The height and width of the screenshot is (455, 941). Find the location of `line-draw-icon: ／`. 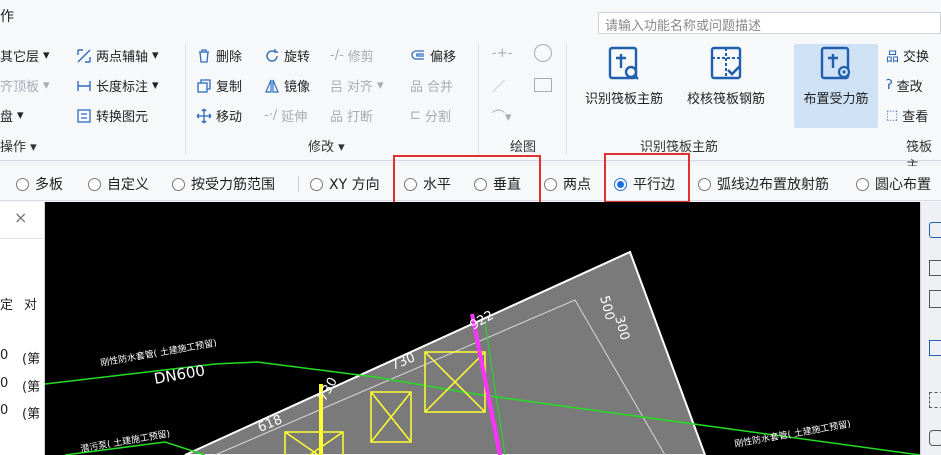

line-draw-icon: ／ is located at coordinates (498, 85).